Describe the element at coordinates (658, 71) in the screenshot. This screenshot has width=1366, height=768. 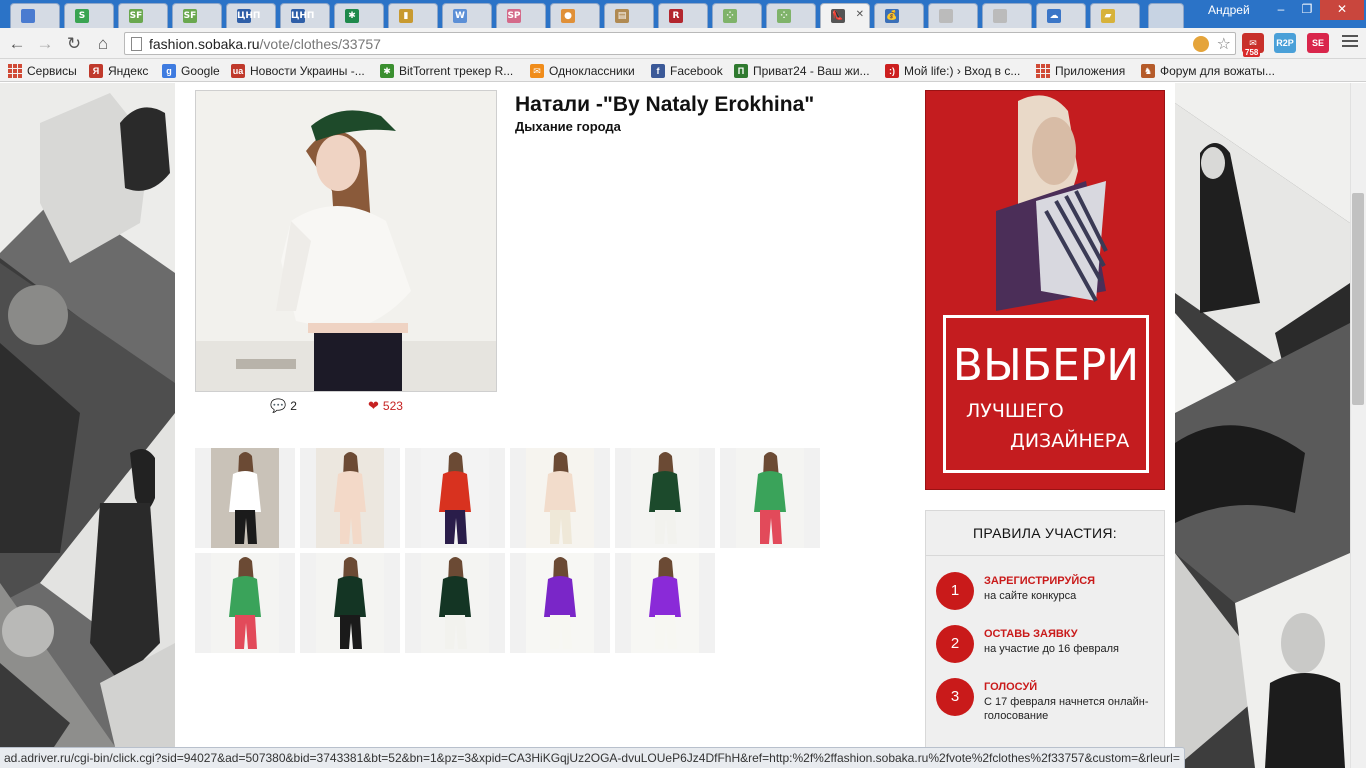
I see `facebook-icon: f` at that location.